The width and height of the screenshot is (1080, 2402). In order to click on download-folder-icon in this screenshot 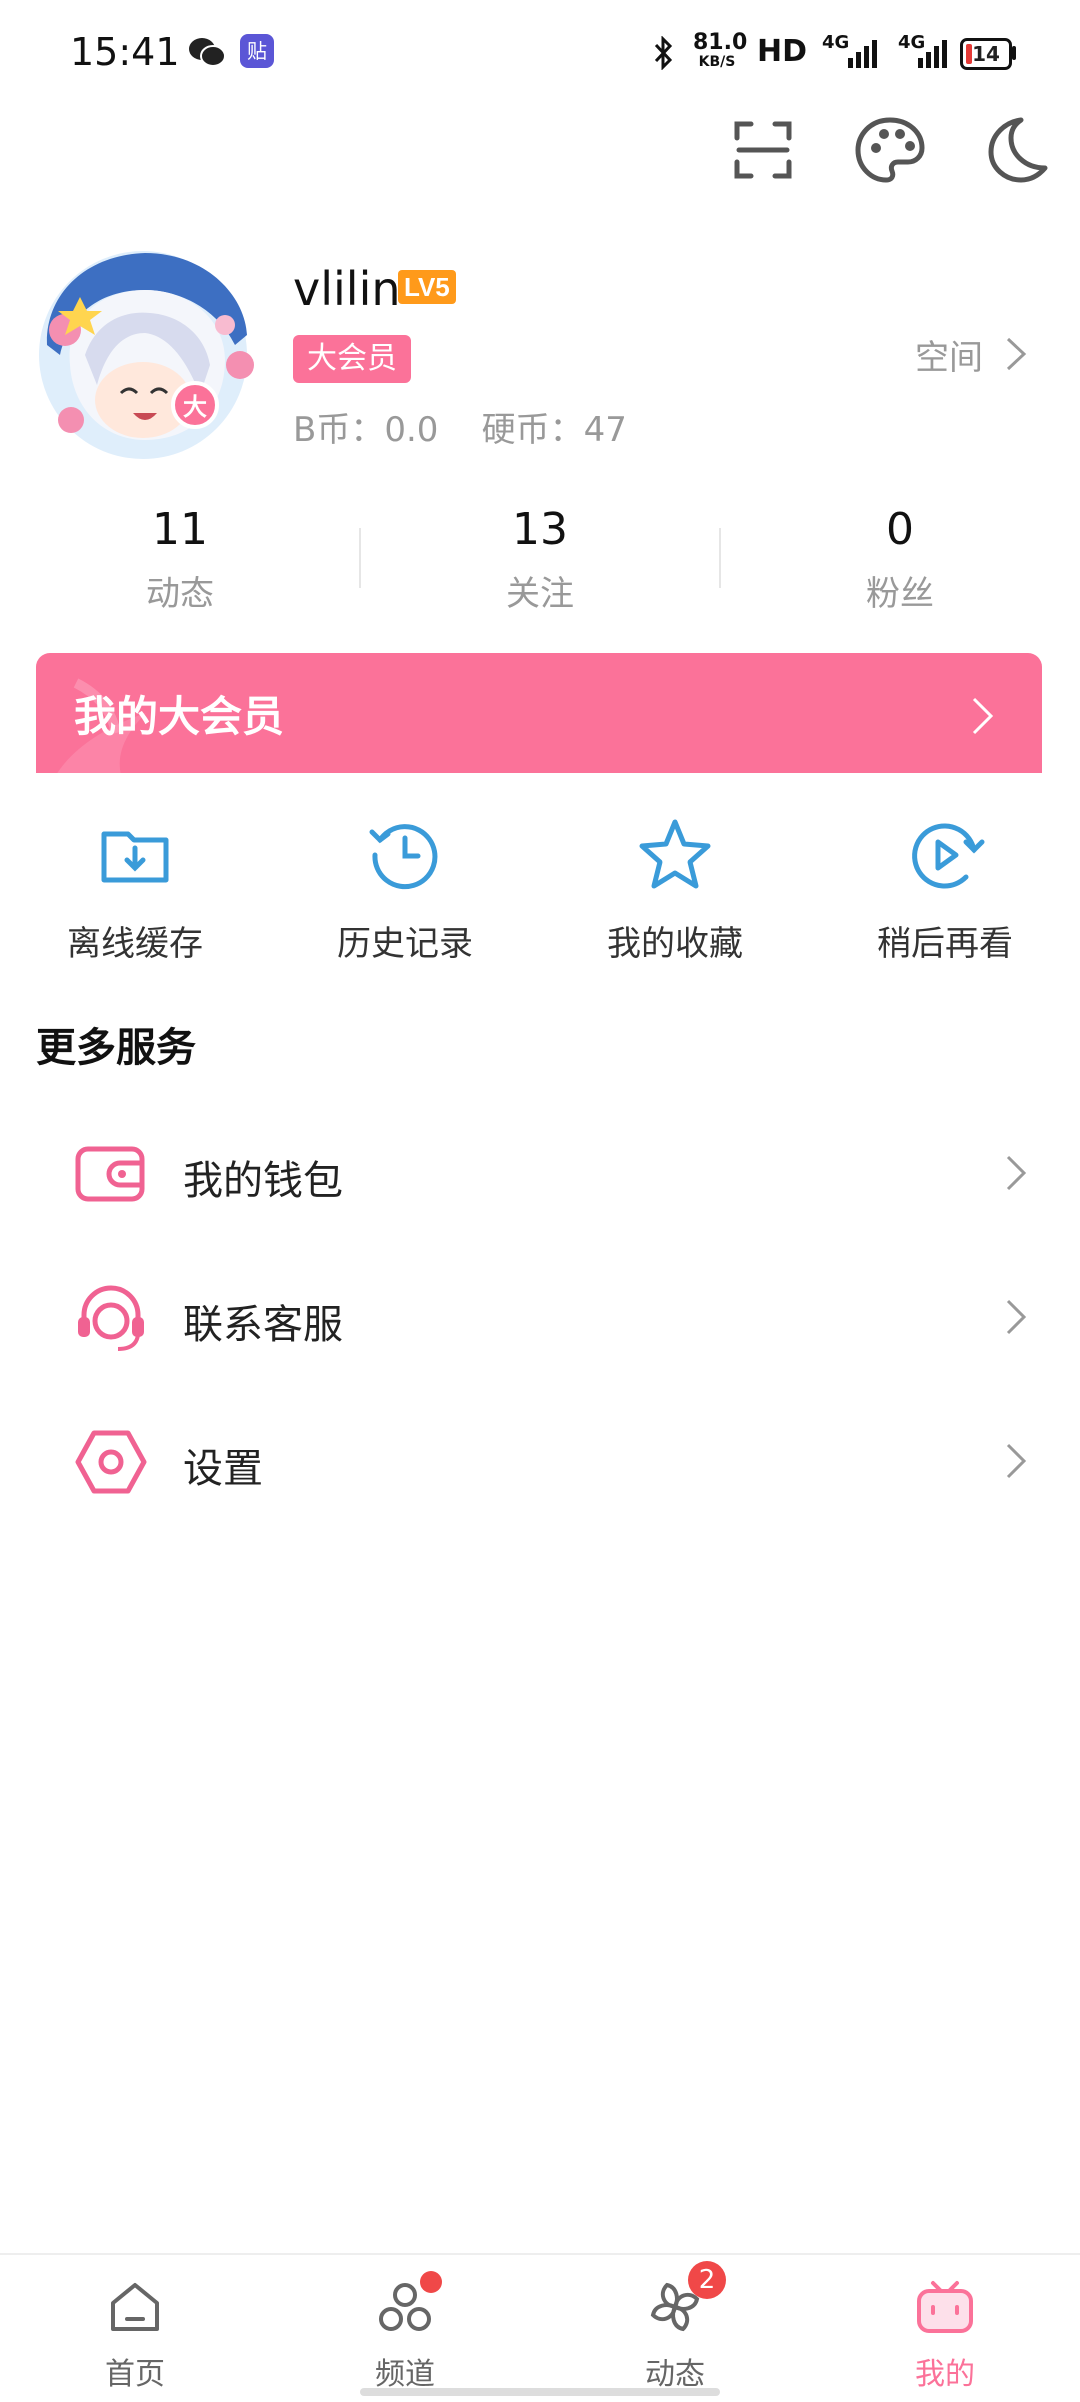, I will do `click(135, 857)`.